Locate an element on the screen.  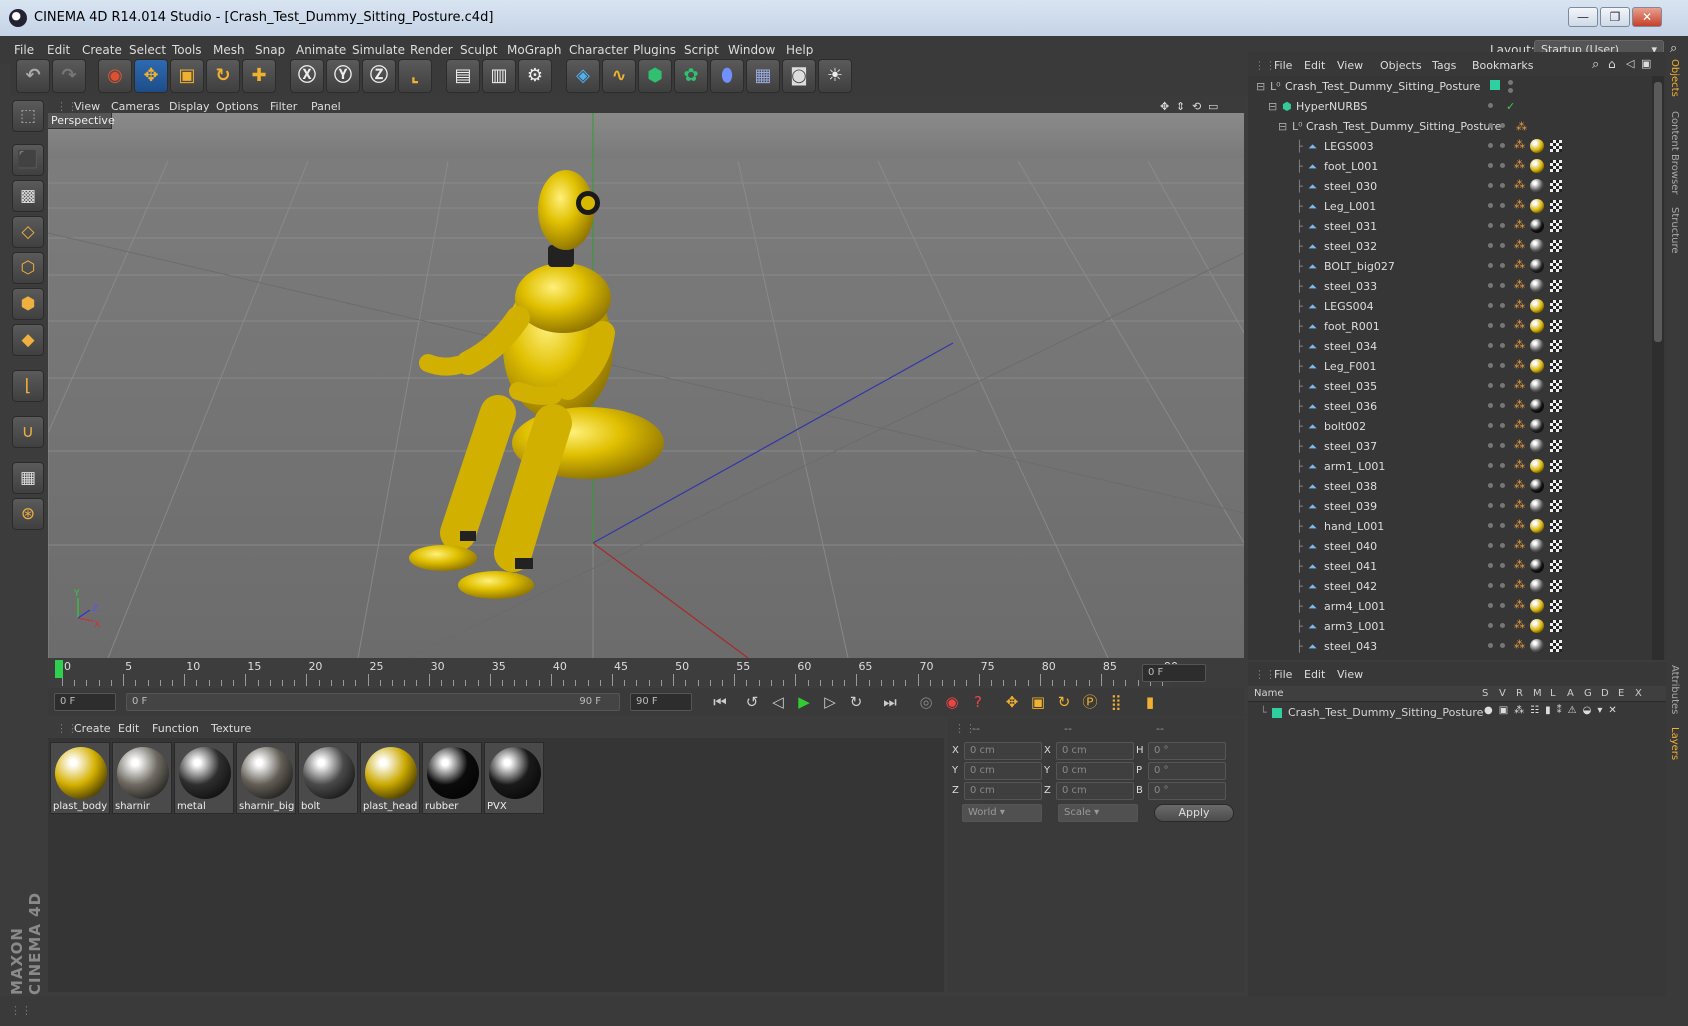
key-rotation-icon: ↻ is located at coordinates (1064, 702).